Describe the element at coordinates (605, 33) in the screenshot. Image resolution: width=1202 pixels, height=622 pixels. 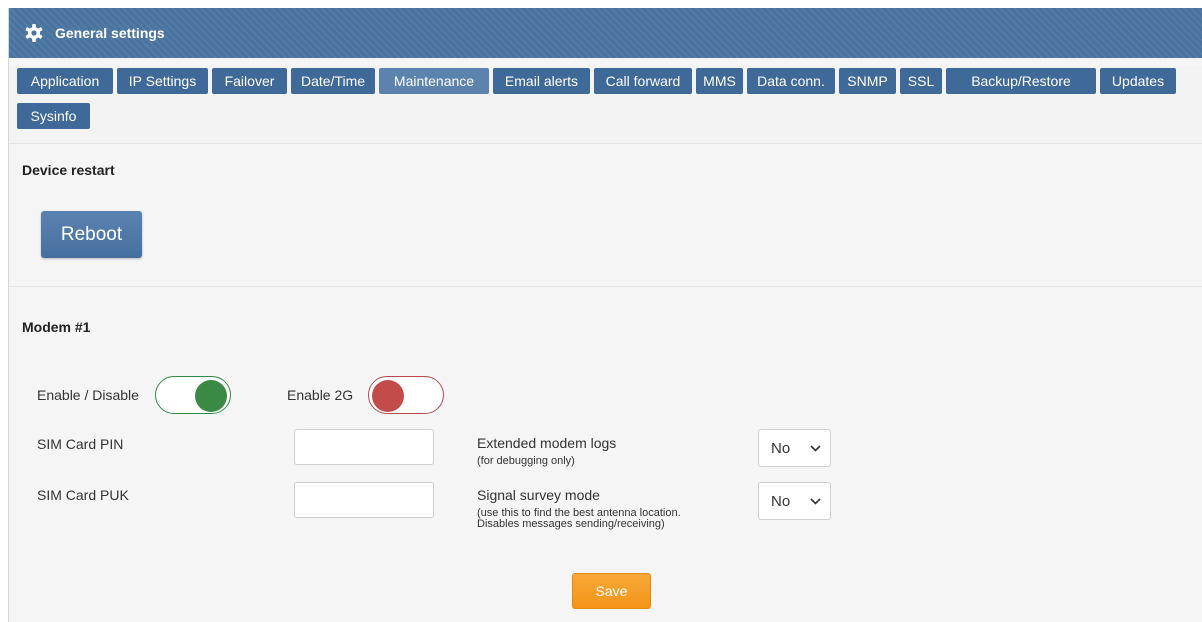
I see `panel-header: General settings` at that location.